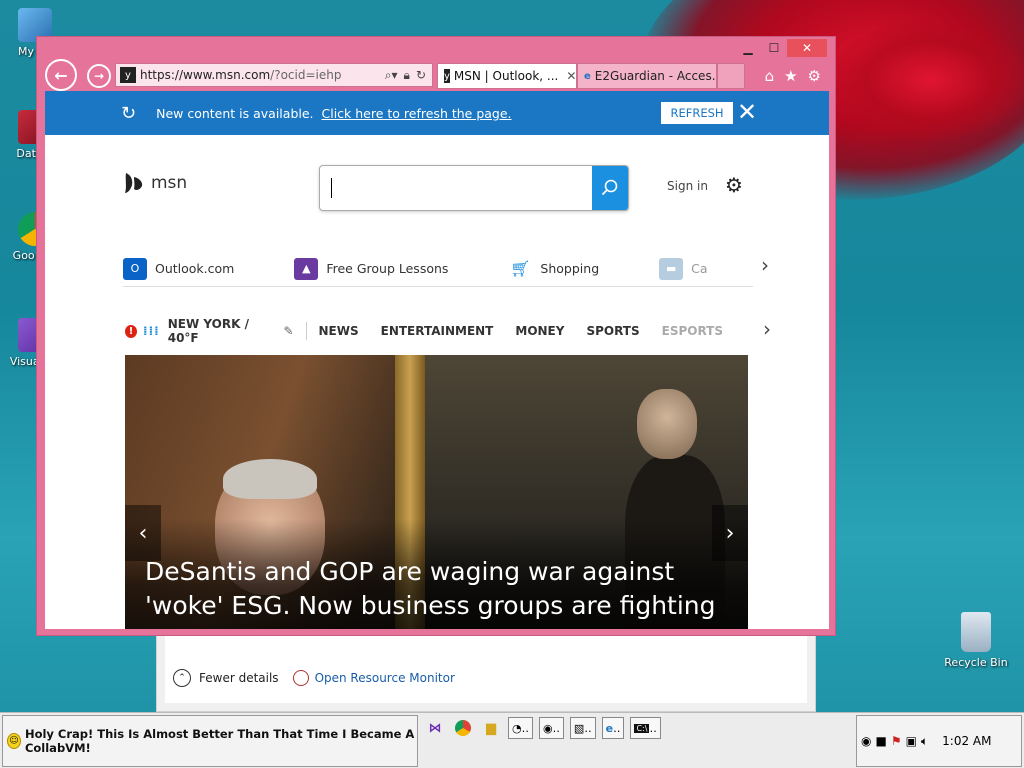 The width and height of the screenshot is (1024, 768). I want to click on quick-link-cars: ▬ Ca, so click(683, 268).